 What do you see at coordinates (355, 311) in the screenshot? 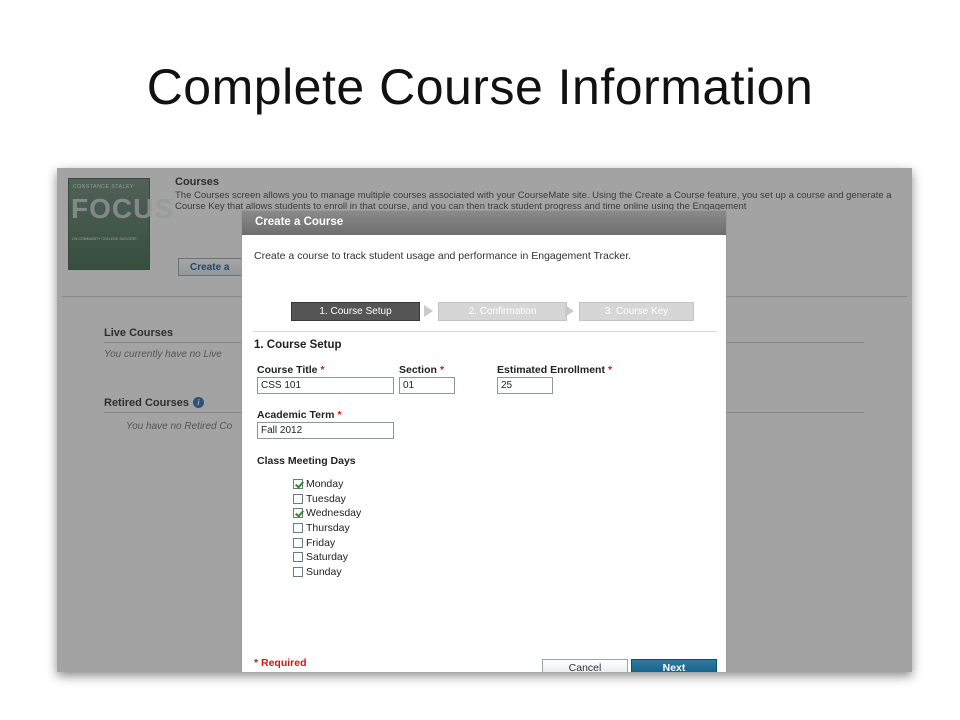
I see `step-course-setup: 1. Course Setup` at bounding box center [355, 311].